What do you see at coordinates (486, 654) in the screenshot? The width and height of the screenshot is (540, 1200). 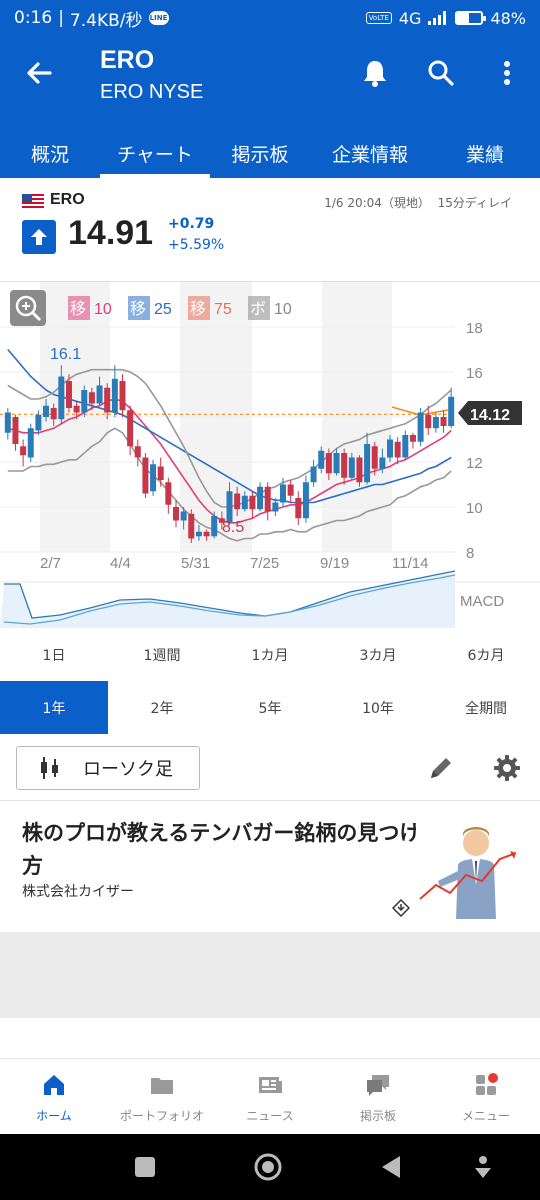 I see `range-6m: 6カ月` at bounding box center [486, 654].